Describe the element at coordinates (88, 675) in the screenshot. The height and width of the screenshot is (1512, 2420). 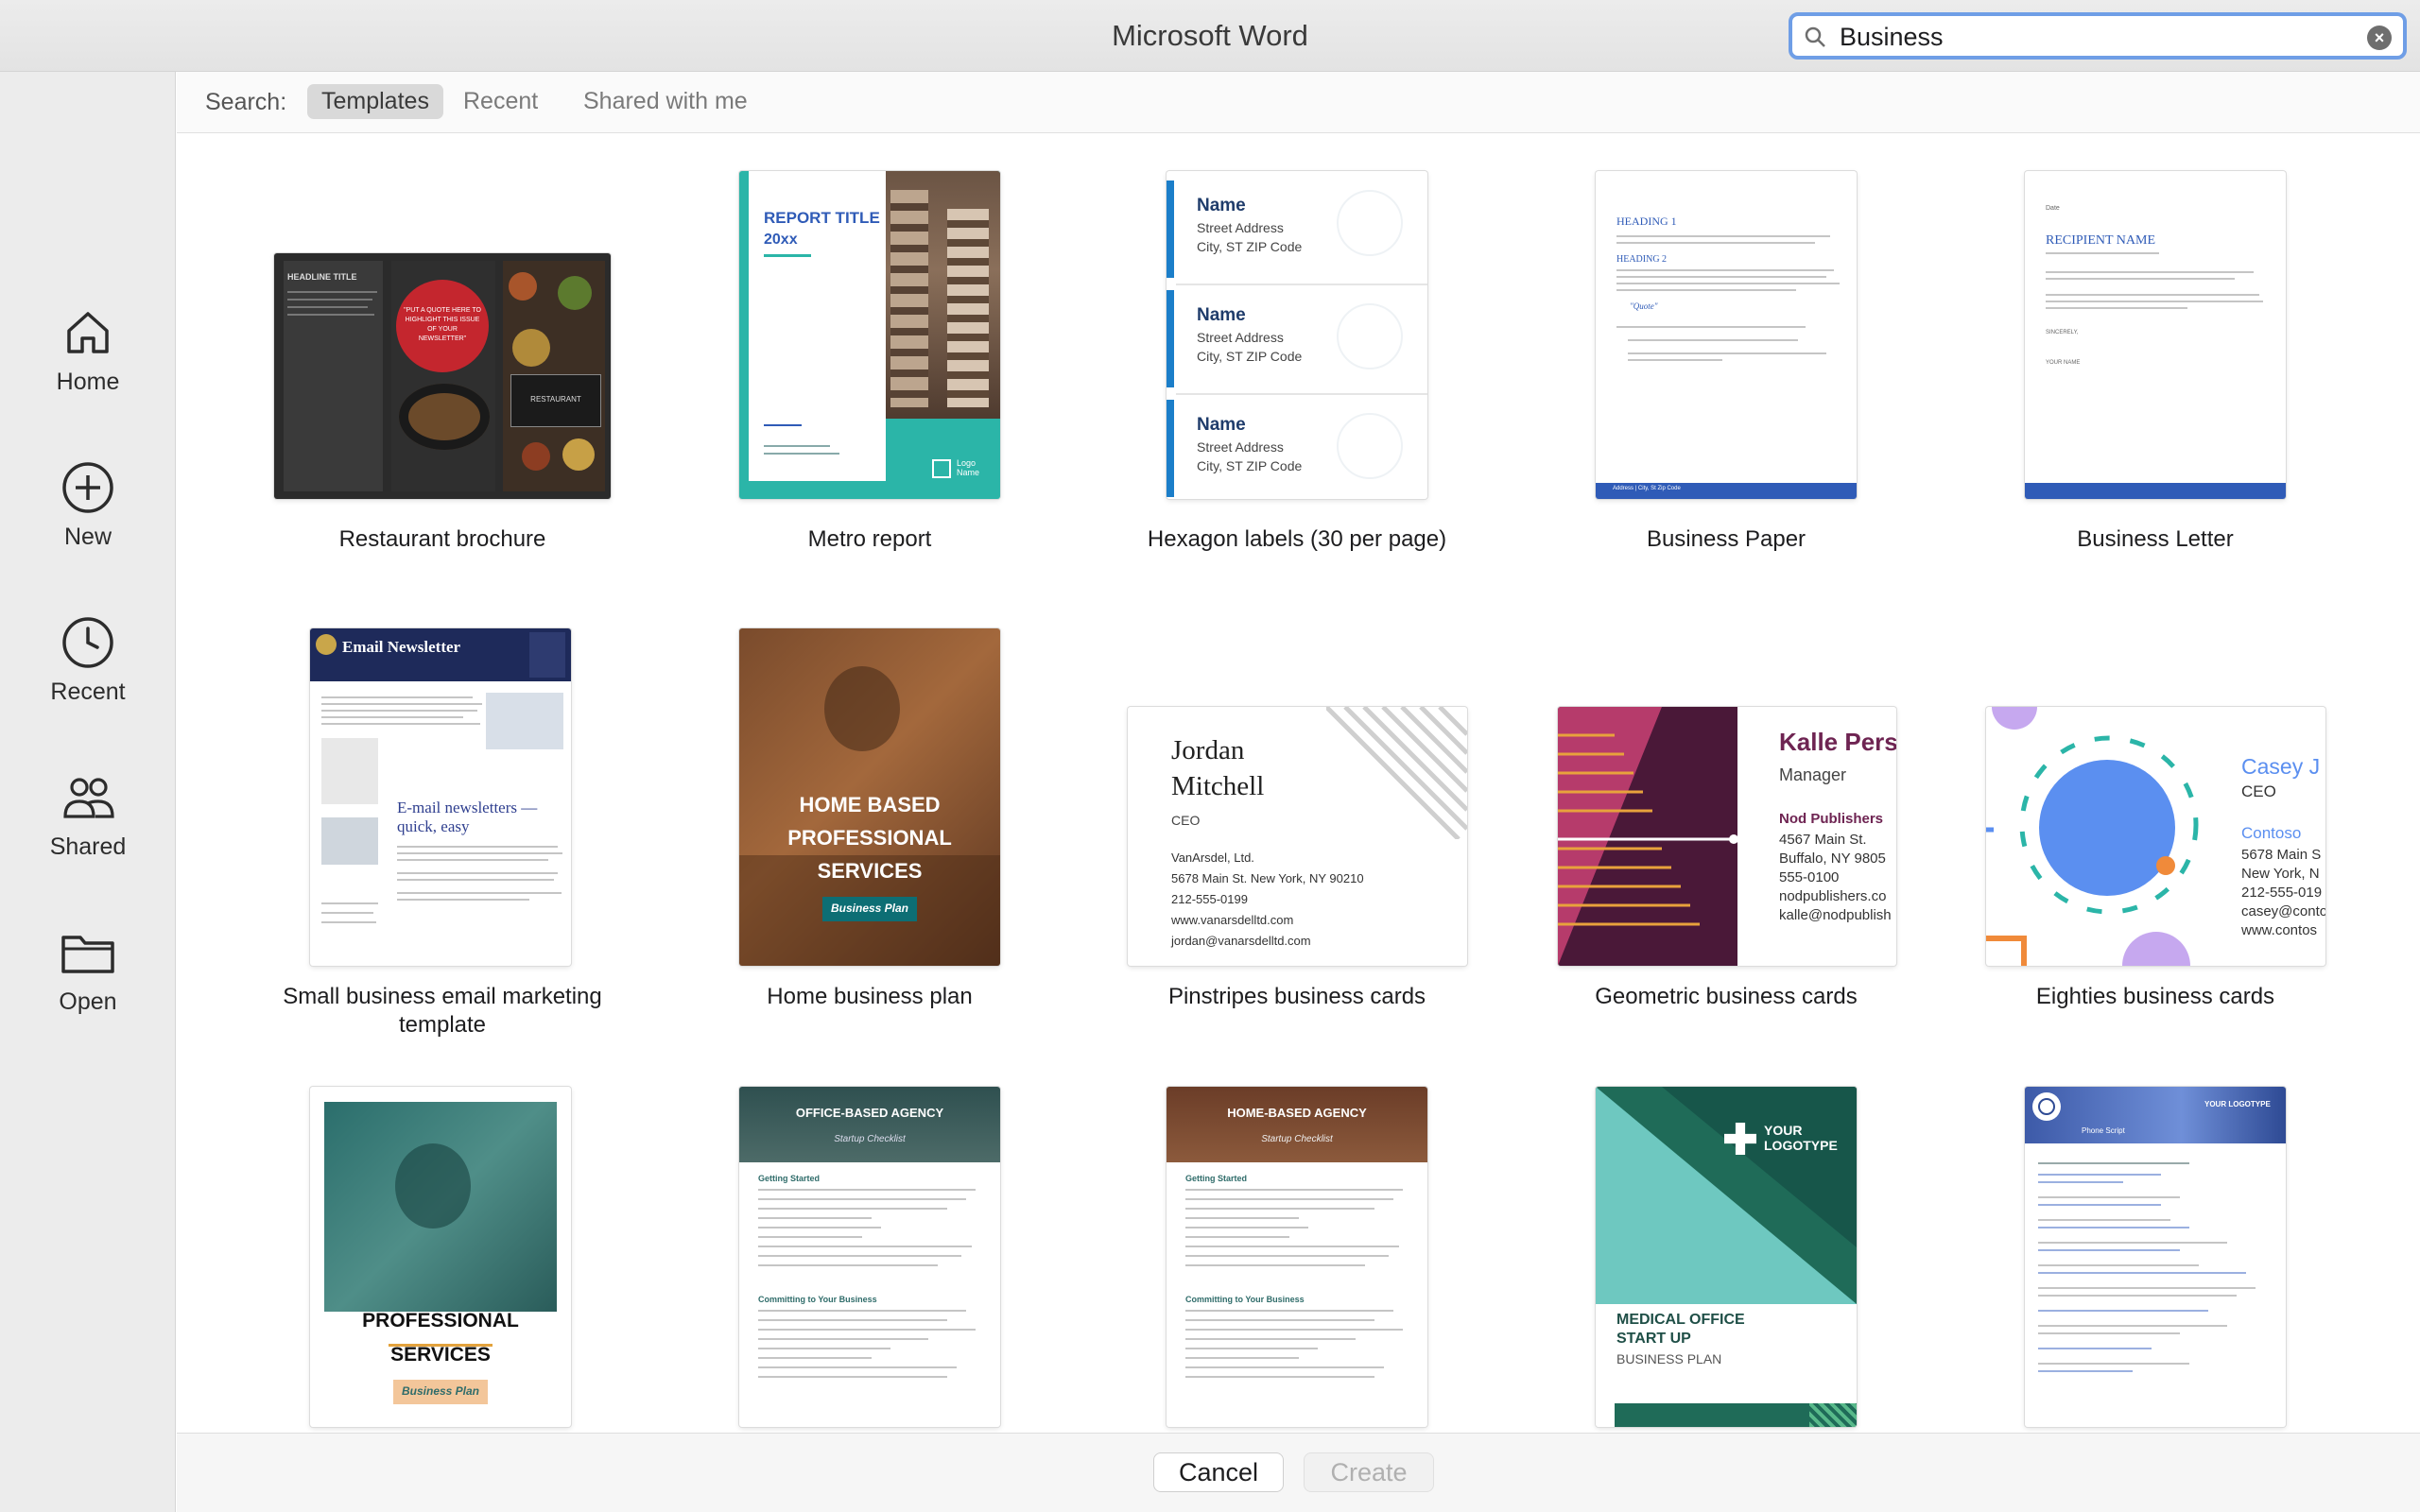
I see `sidebar-item-recent: Recent` at that location.